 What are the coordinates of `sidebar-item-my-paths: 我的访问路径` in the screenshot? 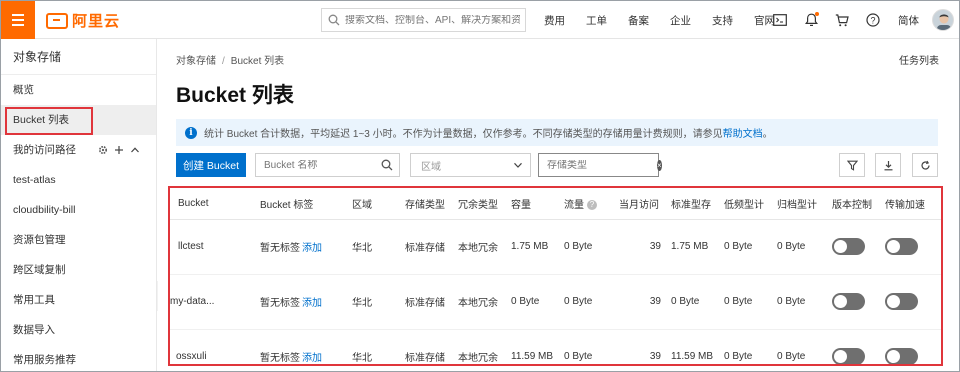 It's located at (78, 150).